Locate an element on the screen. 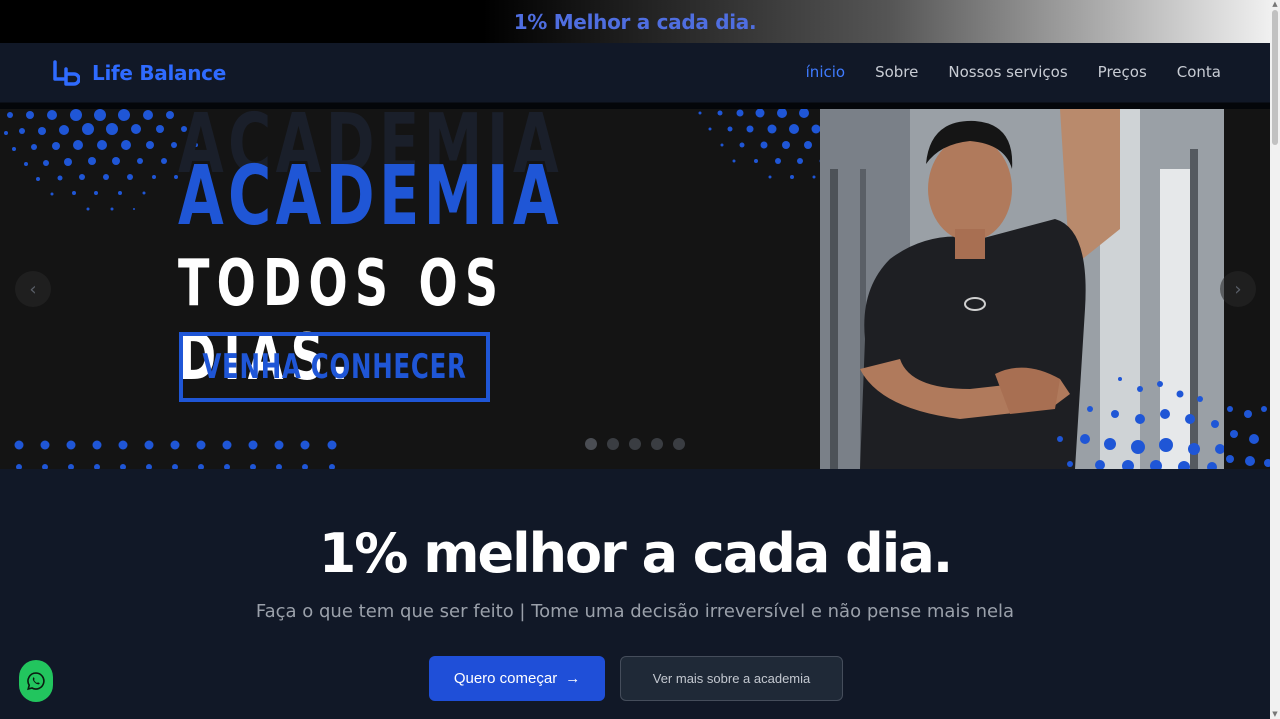 The width and height of the screenshot is (1280, 719). headline-academia: ACADEMIA is located at coordinates (371, 196).